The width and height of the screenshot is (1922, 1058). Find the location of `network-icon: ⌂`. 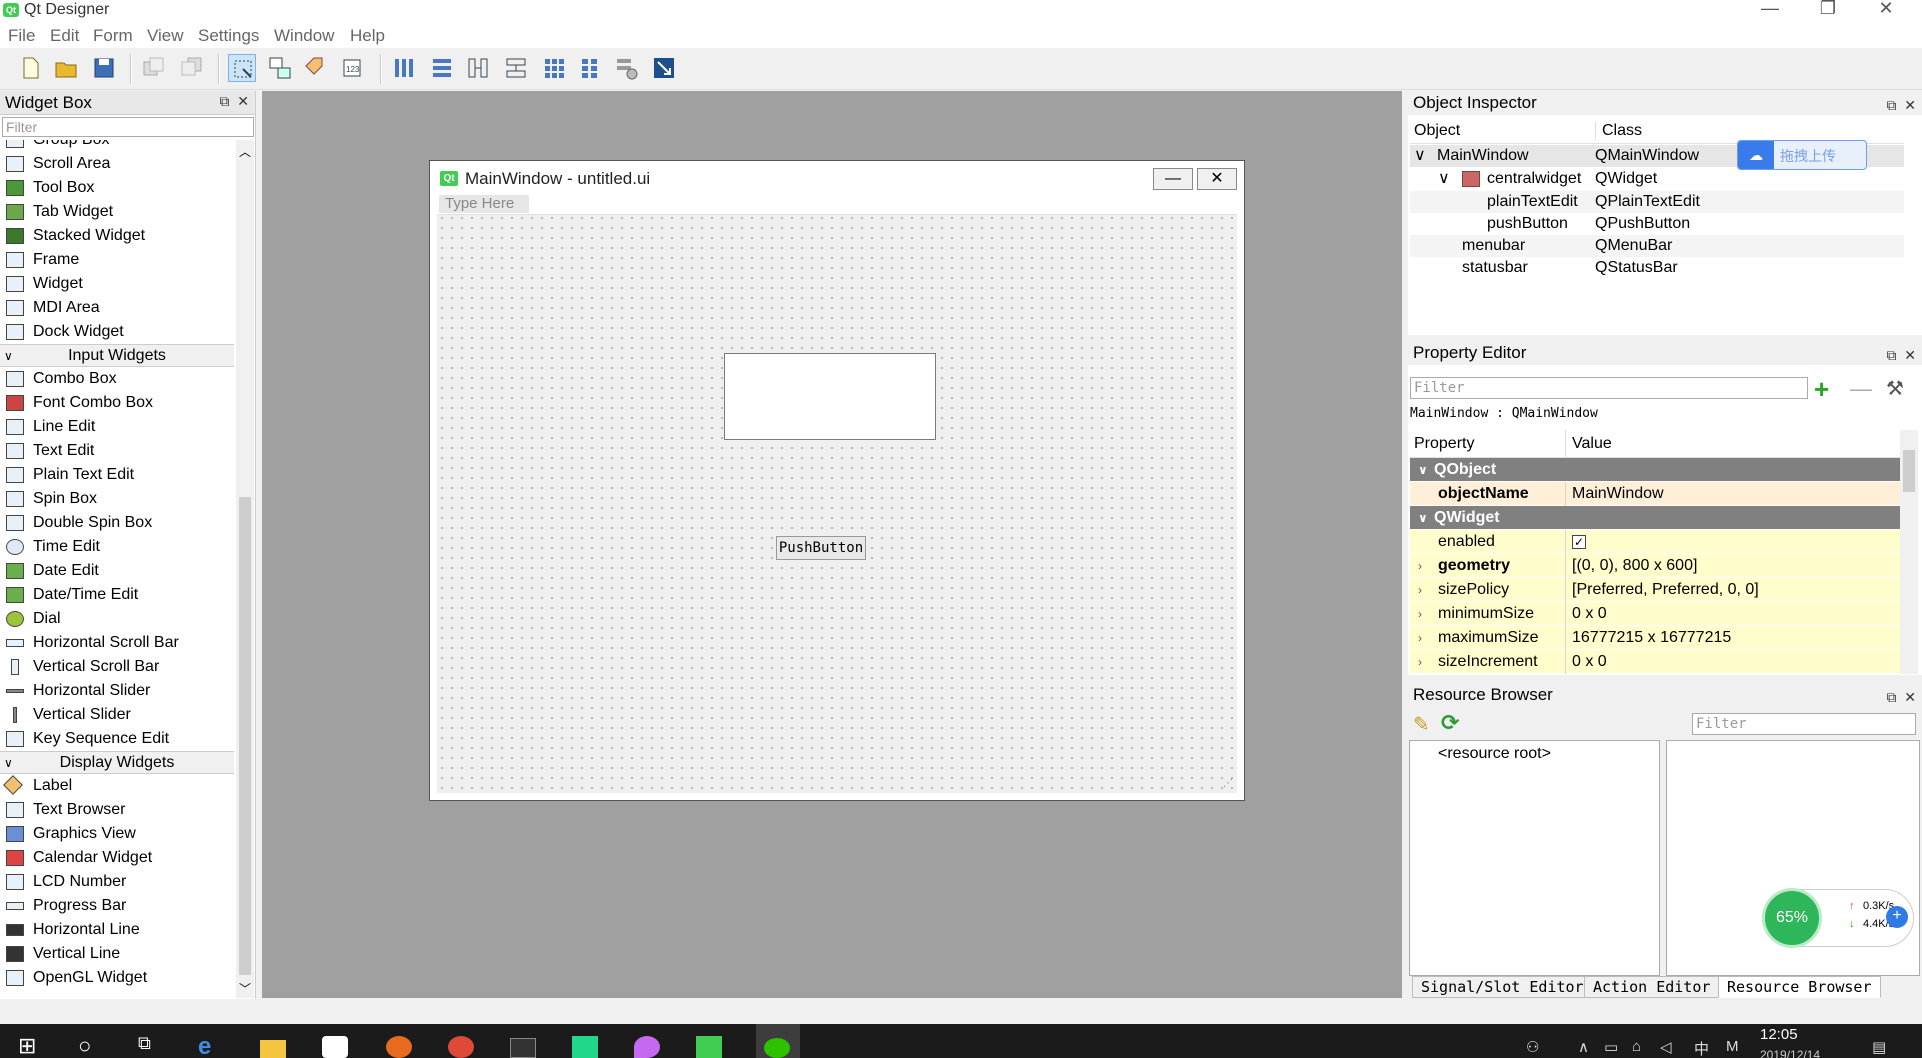

network-icon: ⌂ is located at coordinates (1636, 1046).